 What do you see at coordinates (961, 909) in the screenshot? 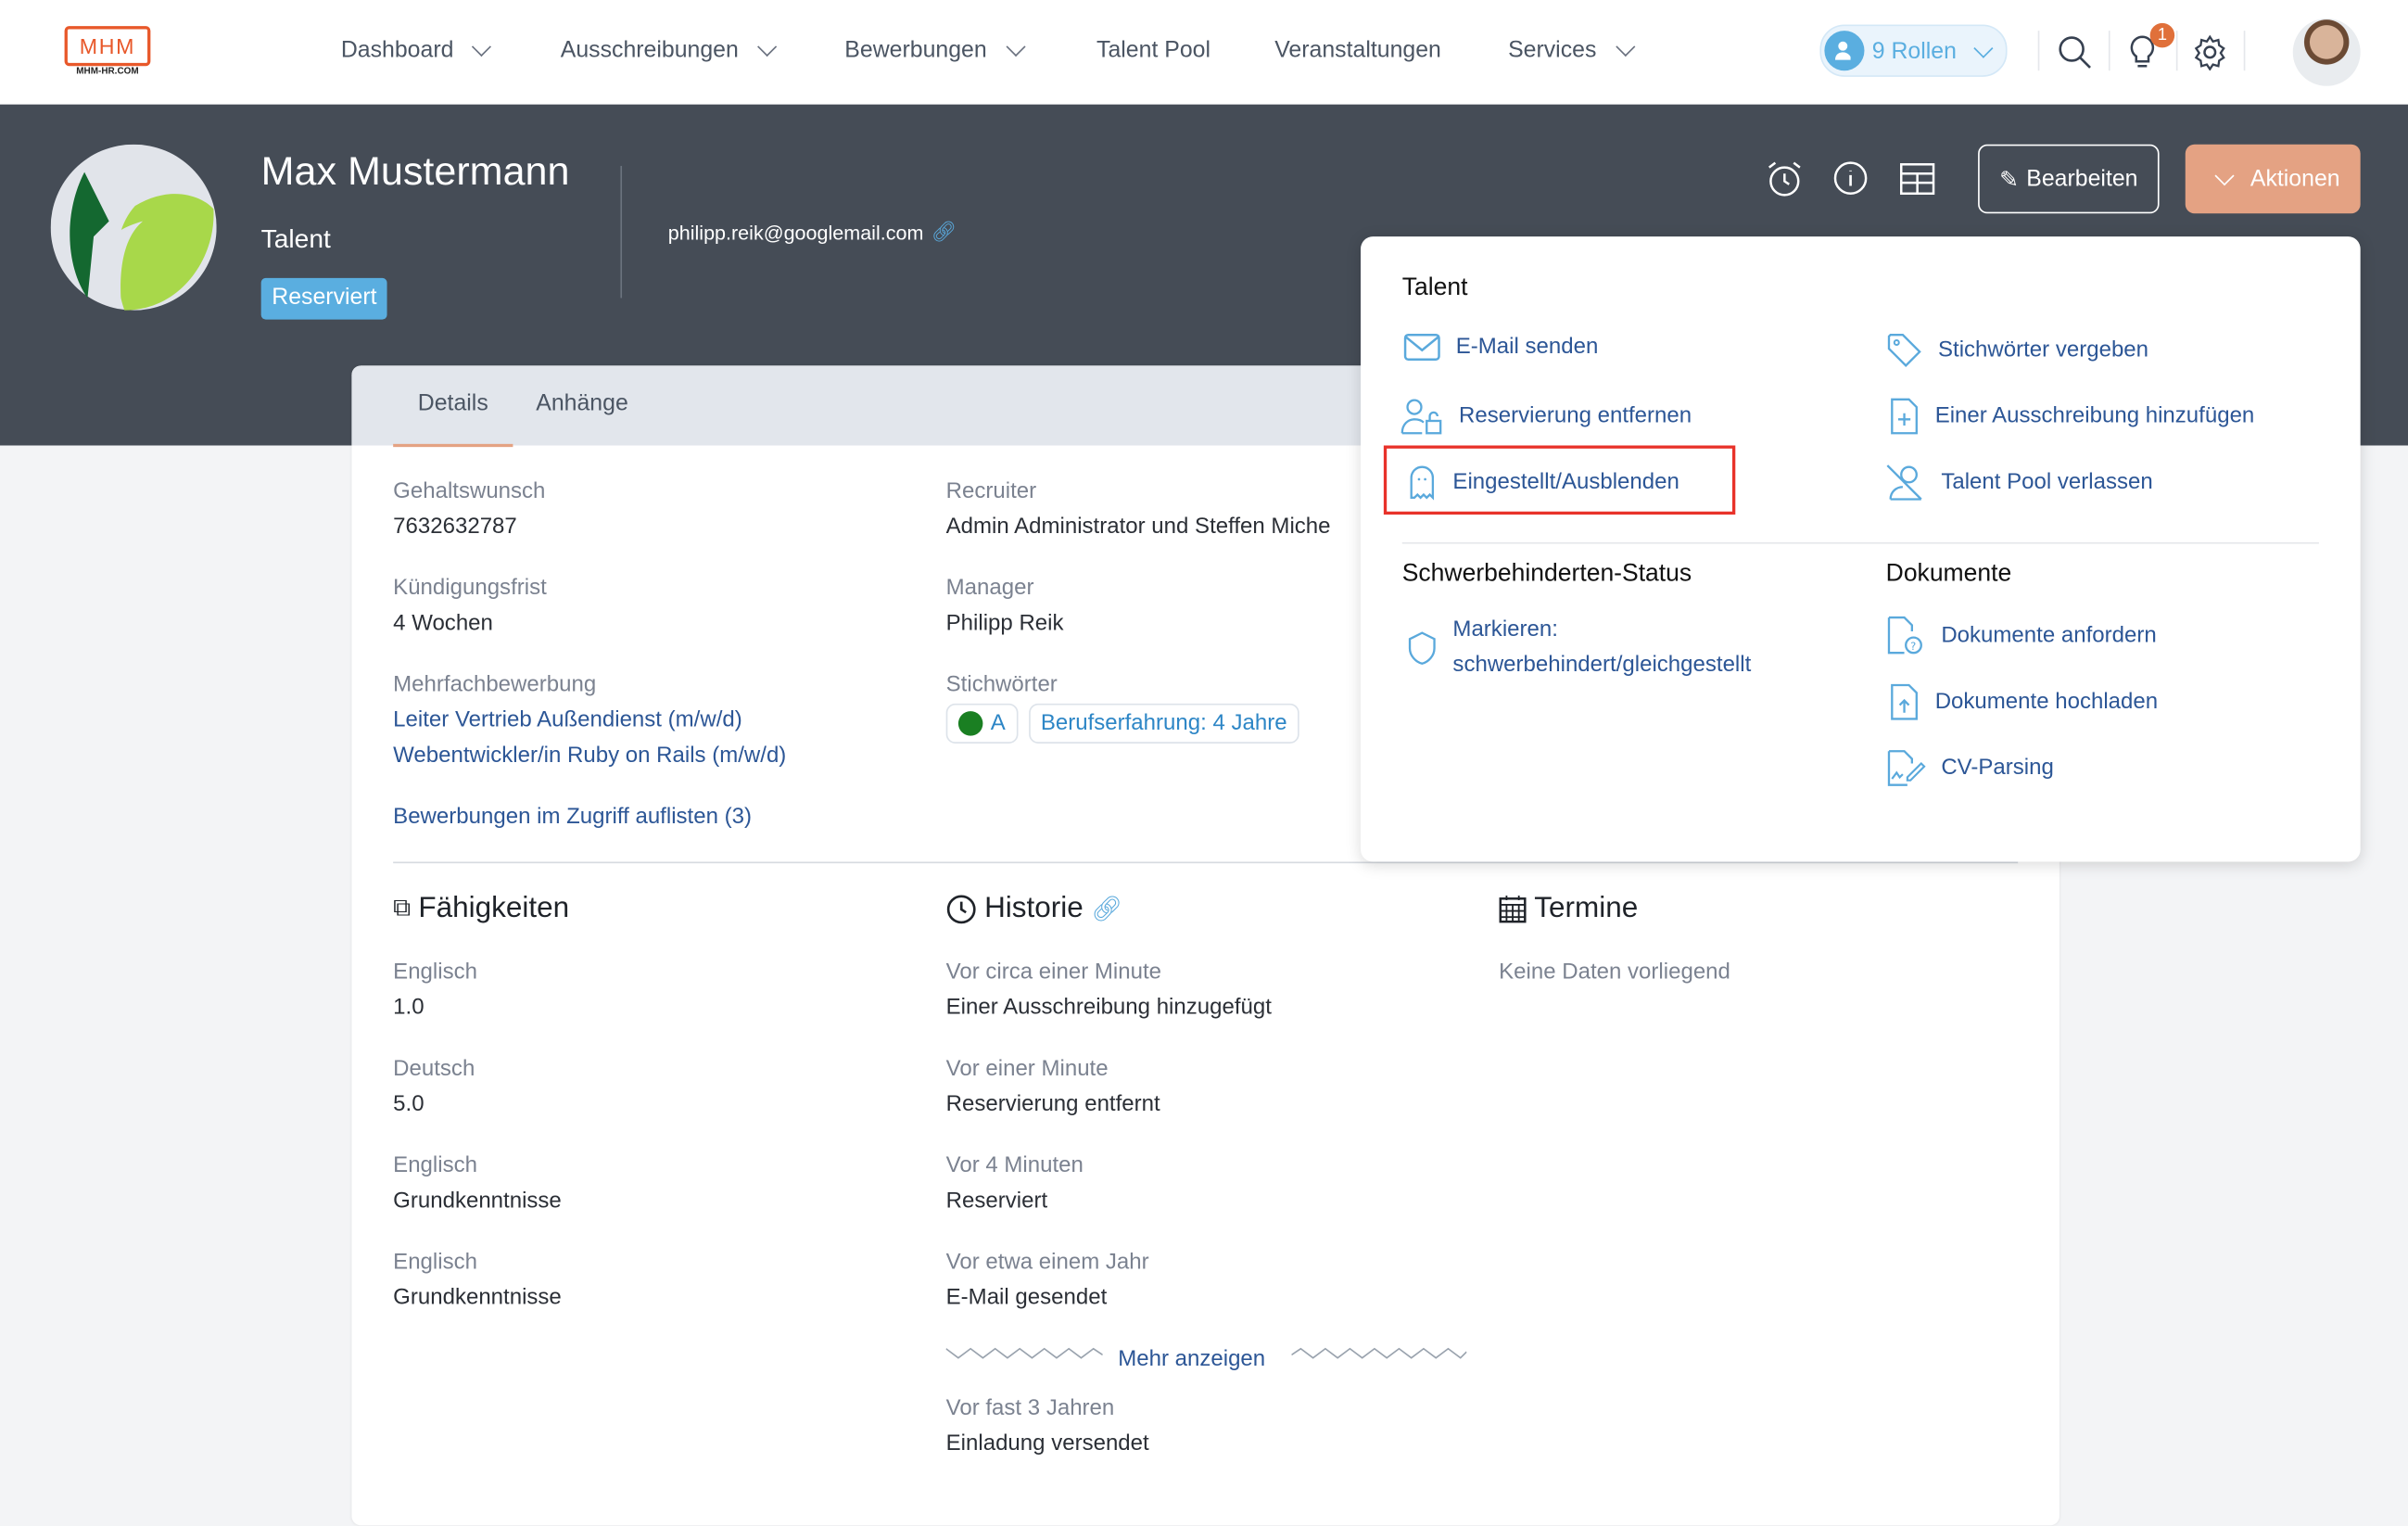
I see `clock-icon` at bounding box center [961, 909].